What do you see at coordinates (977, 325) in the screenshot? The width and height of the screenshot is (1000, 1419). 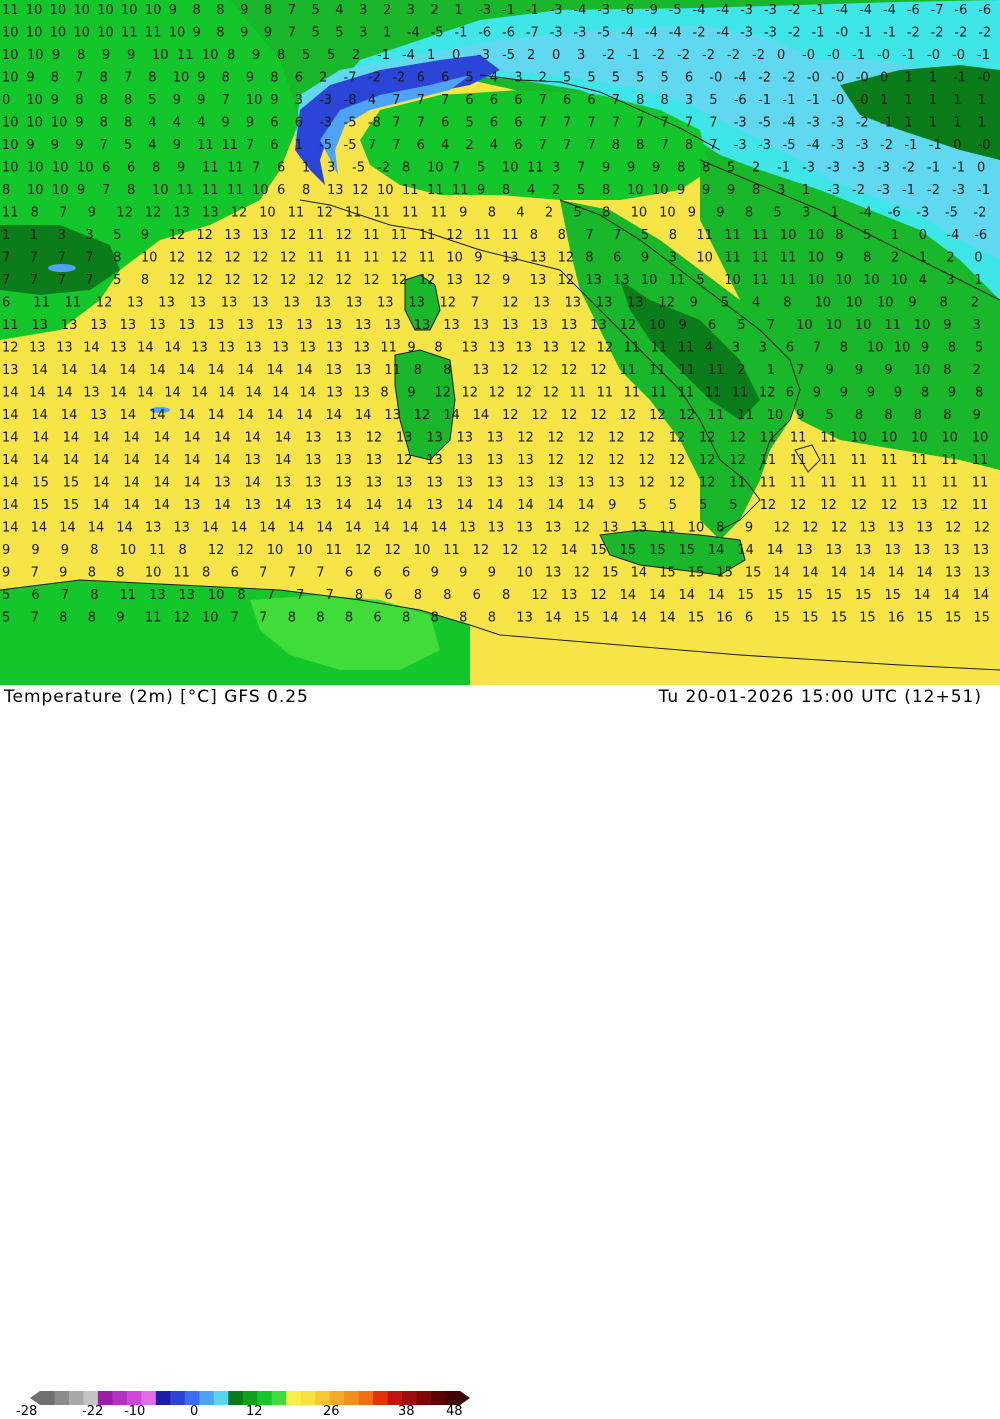 I see `temperature-value: 3` at bounding box center [977, 325].